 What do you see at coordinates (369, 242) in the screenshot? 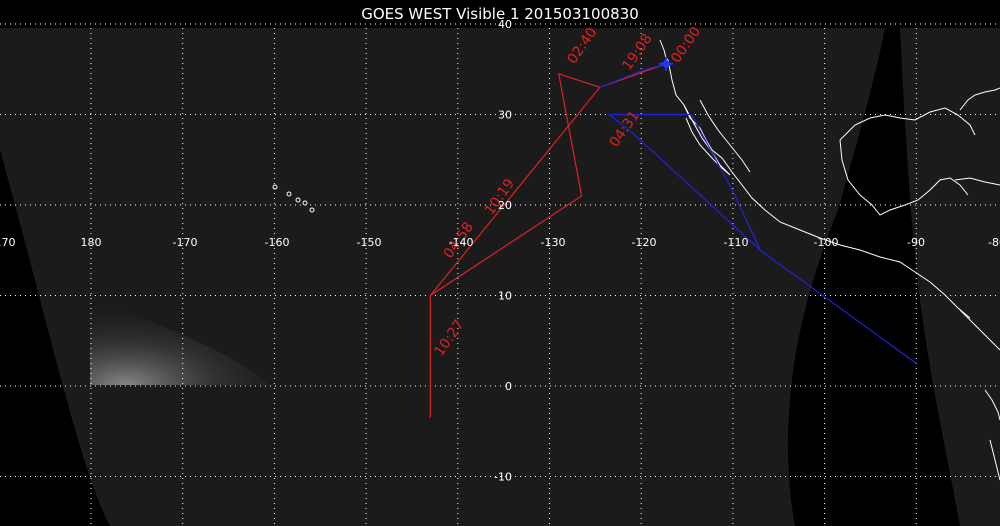
I see `lon-tick-label: -150` at bounding box center [369, 242].